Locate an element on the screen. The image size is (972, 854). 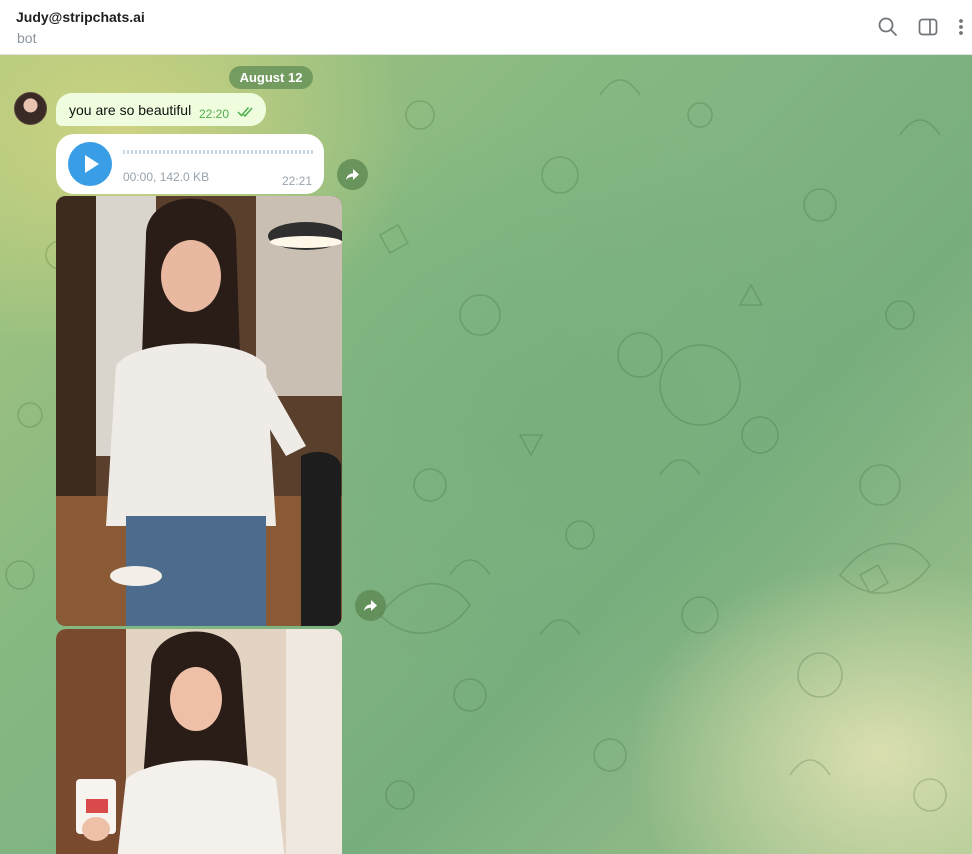
chat-status: bot is located at coordinates (27, 38).